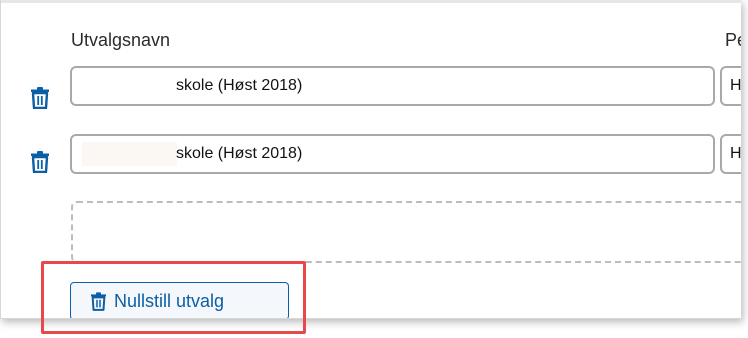 The width and height of the screenshot is (748, 338). What do you see at coordinates (129, 154) in the screenshot?
I see `redacted-text` at bounding box center [129, 154].